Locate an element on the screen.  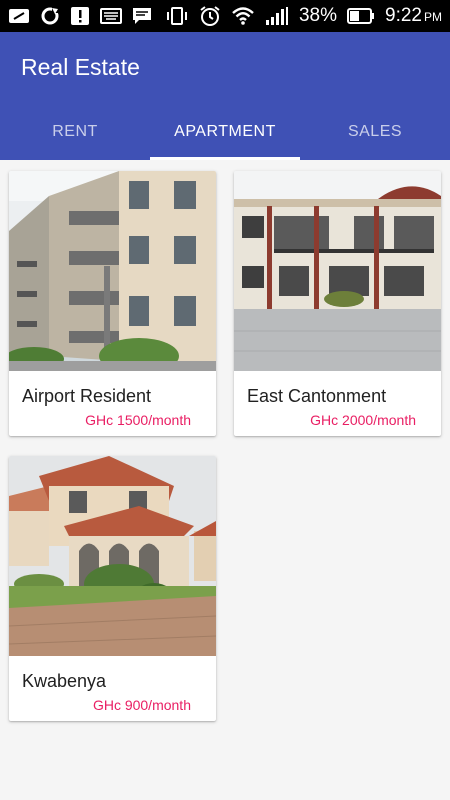
app-title: Real Estate is located at coordinates (80, 67).